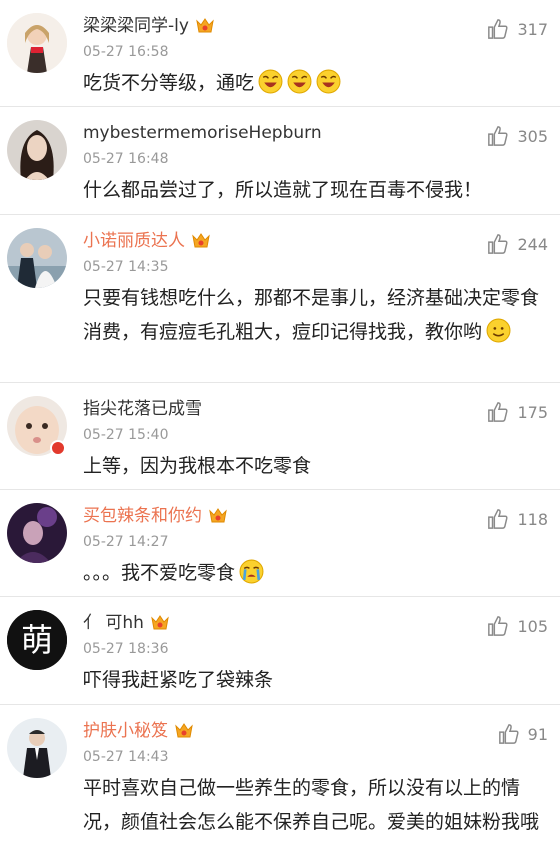  What do you see at coordinates (532, 29) in the screenshot?
I see `like-count: 317` at bounding box center [532, 29].